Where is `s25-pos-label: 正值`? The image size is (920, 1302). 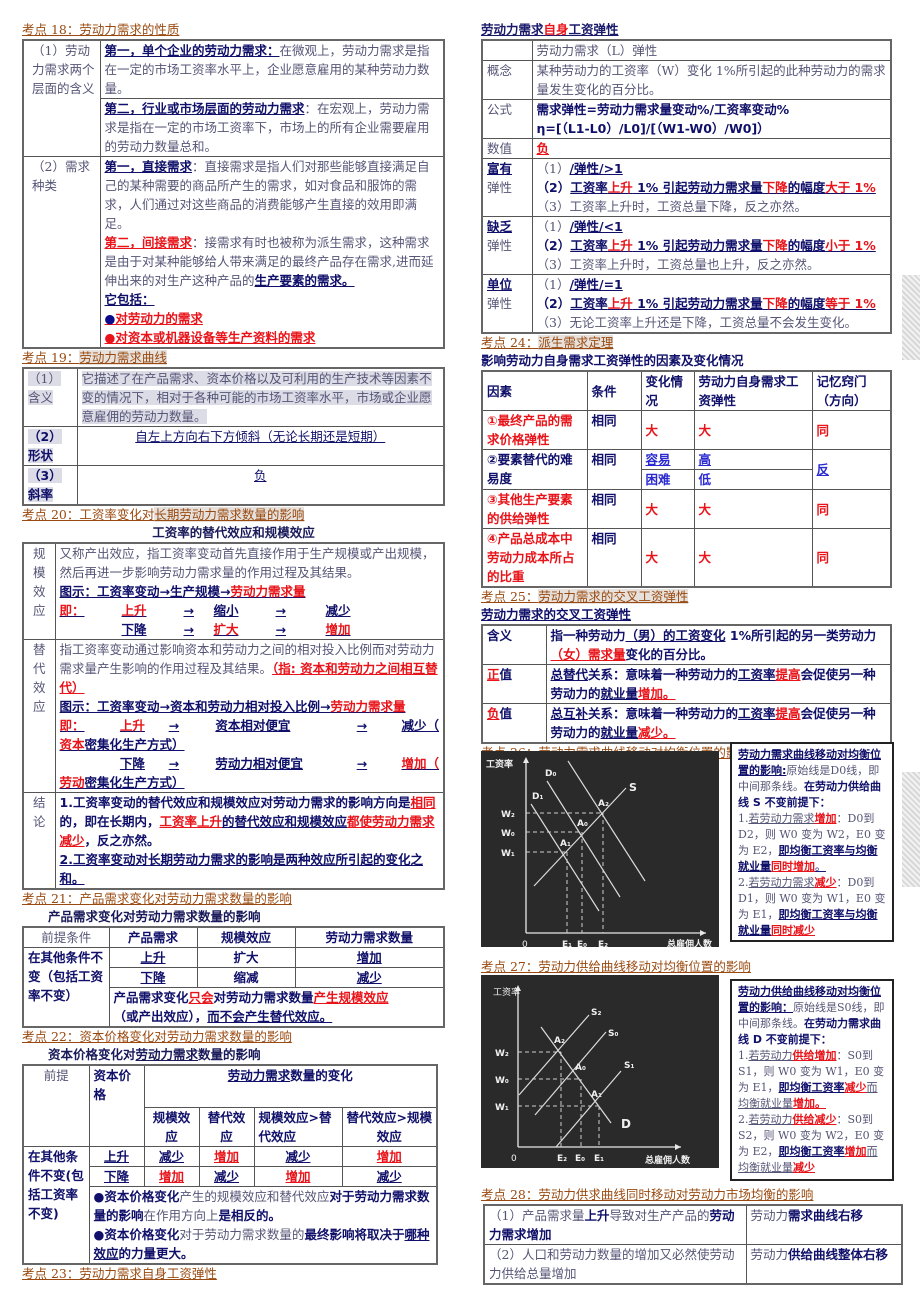 s25-pos-label: 正值 is located at coordinates (514, 684).